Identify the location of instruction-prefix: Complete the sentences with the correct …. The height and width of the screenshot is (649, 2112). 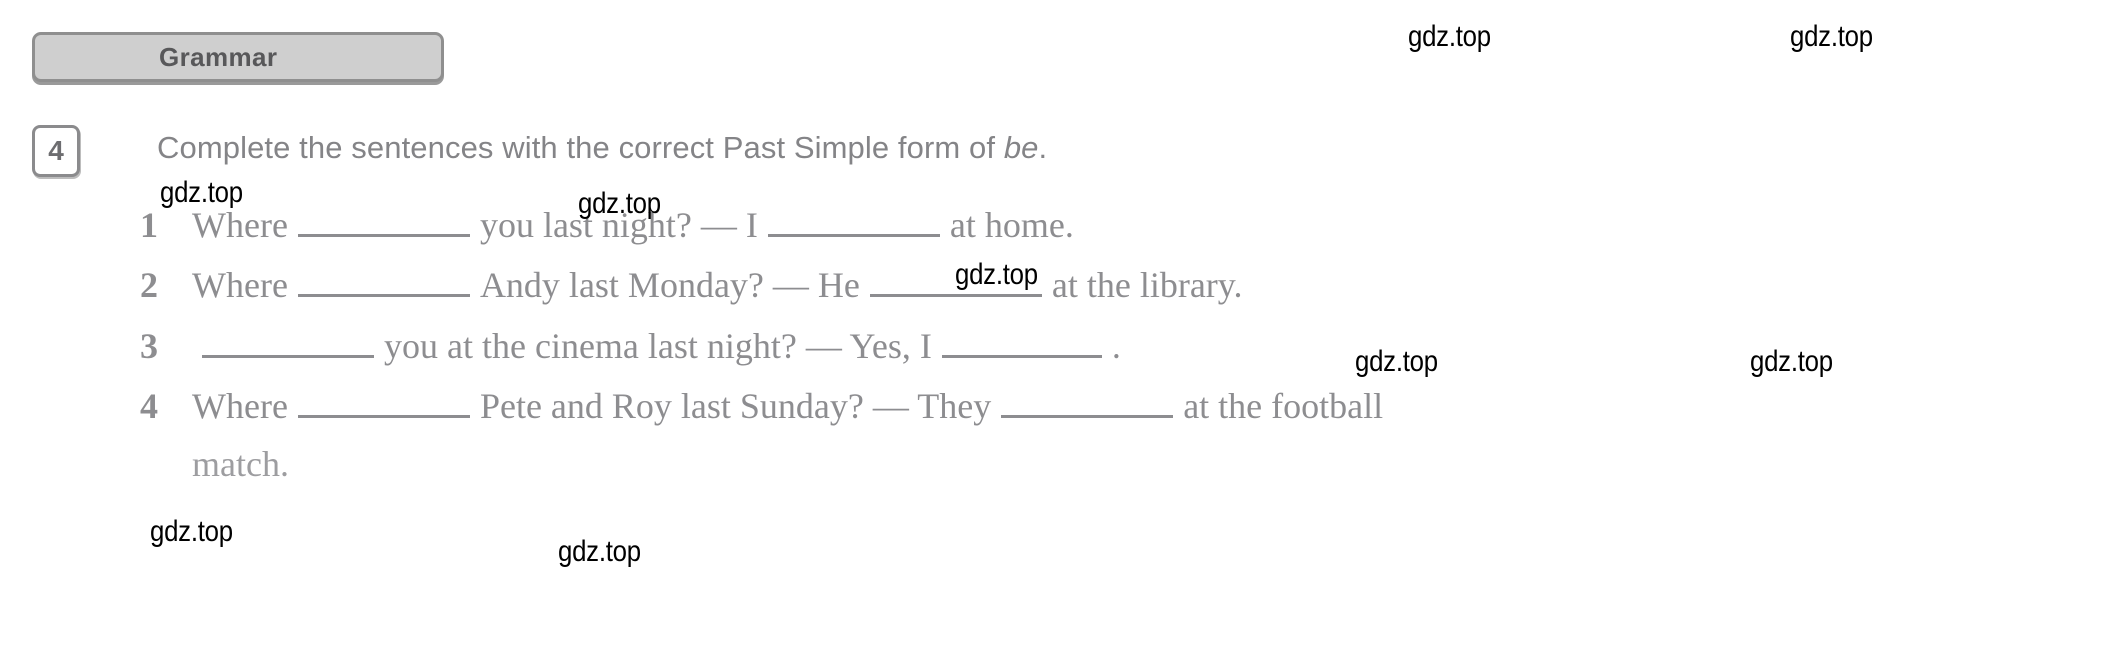
(580, 147).